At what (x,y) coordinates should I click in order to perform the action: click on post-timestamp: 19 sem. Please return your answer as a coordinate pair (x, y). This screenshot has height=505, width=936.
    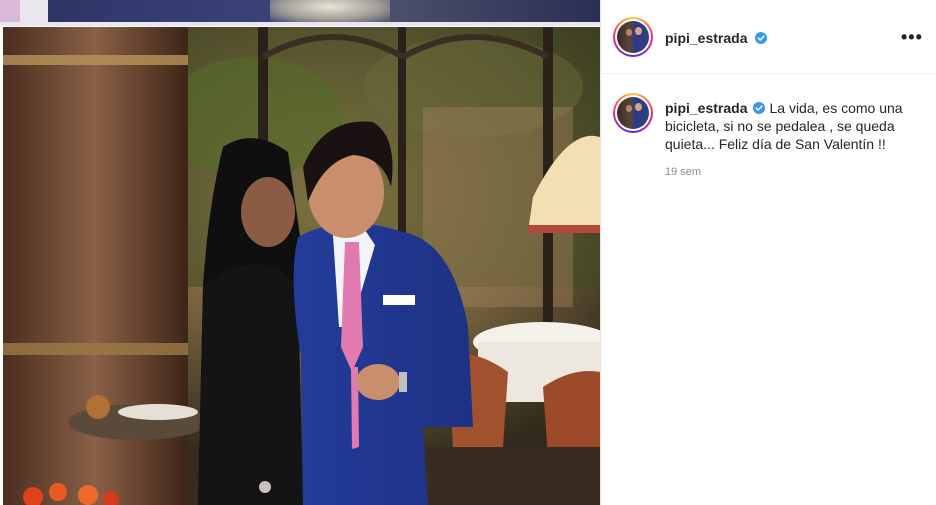
    Looking at the image, I should click on (683, 172).